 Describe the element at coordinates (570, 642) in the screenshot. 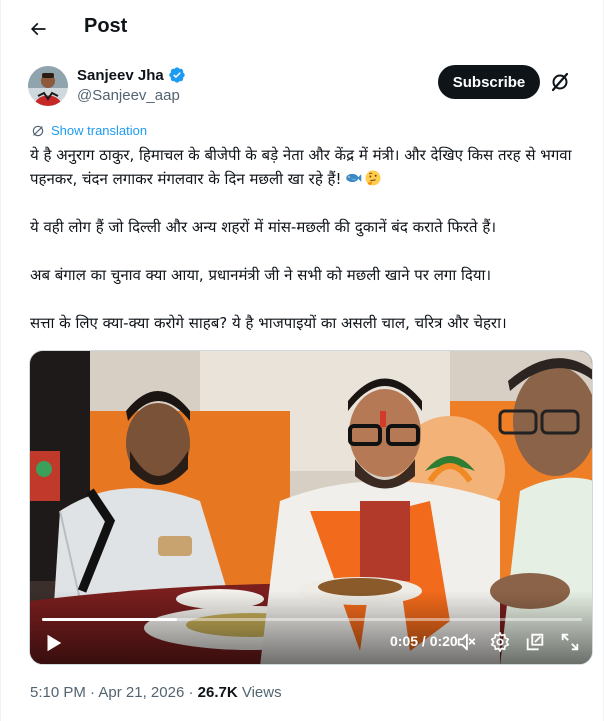

I see `fullscreen-icon` at that location.